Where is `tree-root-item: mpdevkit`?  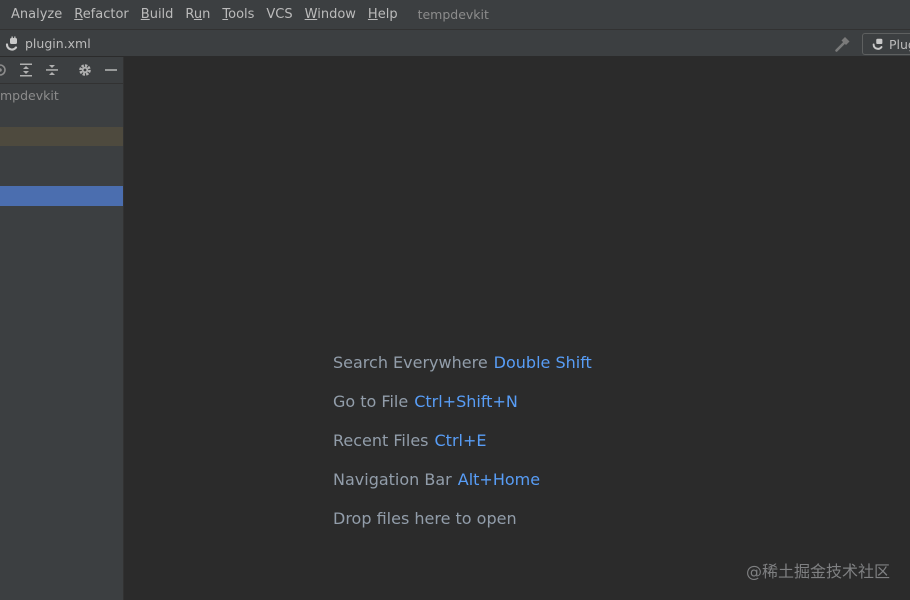 tree-root-item: mpdevkit is located at coordinates (29, 96).